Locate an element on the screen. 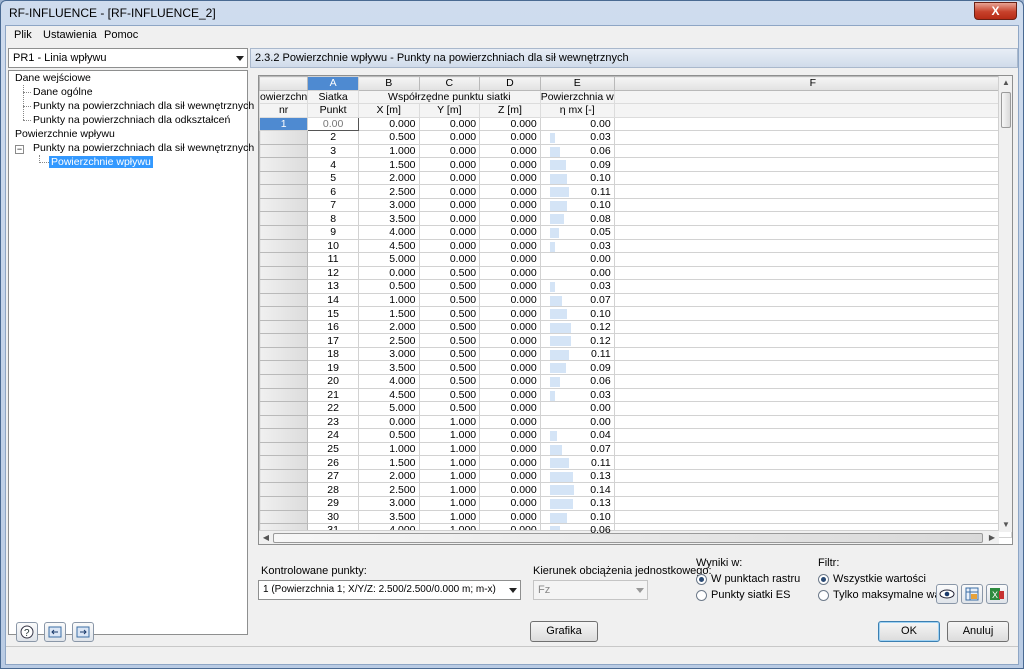 The height and width of the screenshot is (669, 1024). menu-plik: Plik is located at coordinates (23, 35).